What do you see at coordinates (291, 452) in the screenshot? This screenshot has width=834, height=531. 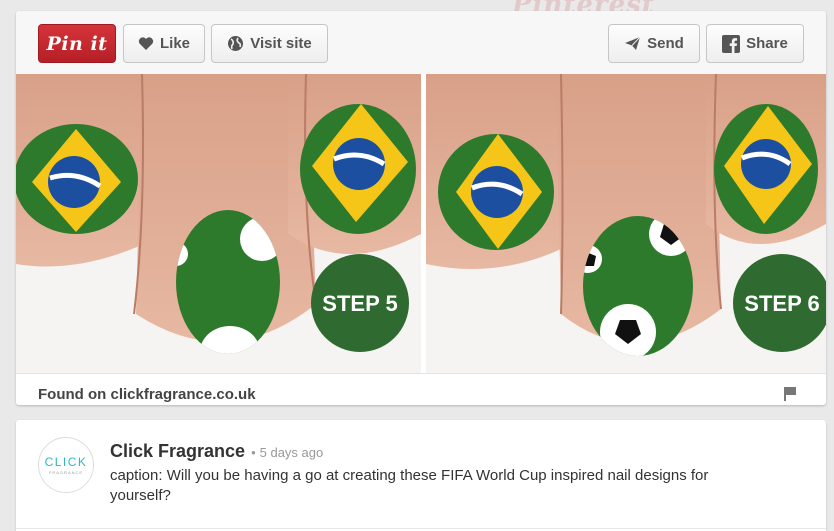 I see `post-time: 5 days ago` at bounding box center [291, 452].